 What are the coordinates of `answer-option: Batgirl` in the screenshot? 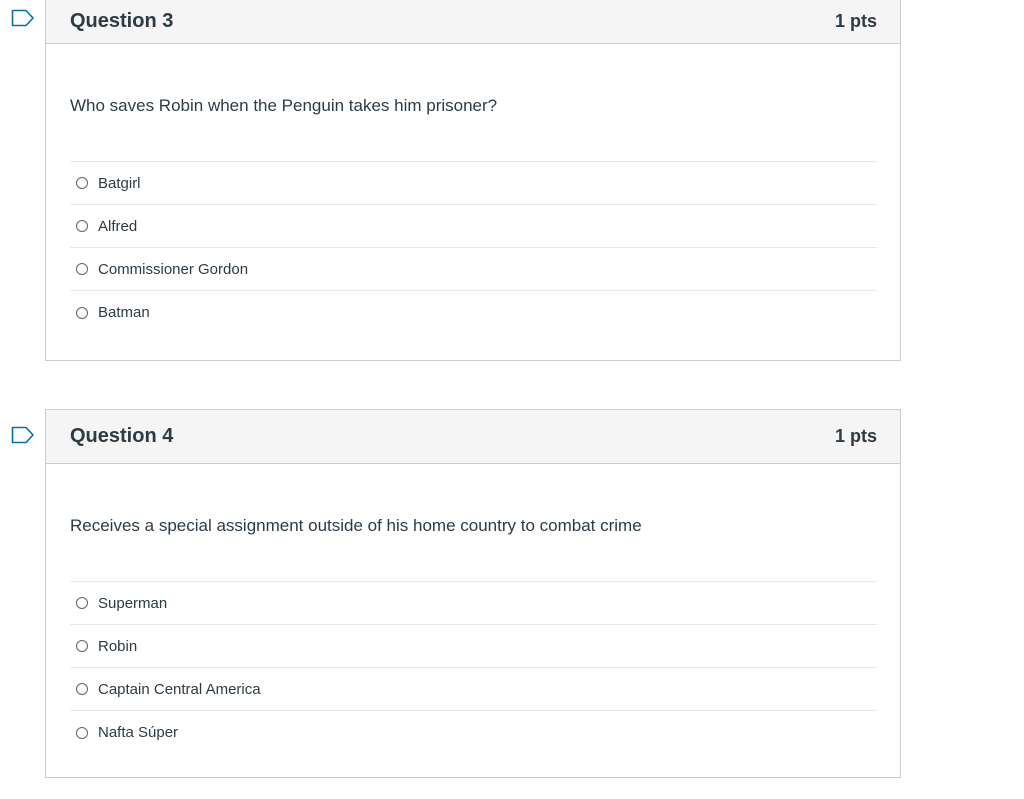 It's located at (473, 183).